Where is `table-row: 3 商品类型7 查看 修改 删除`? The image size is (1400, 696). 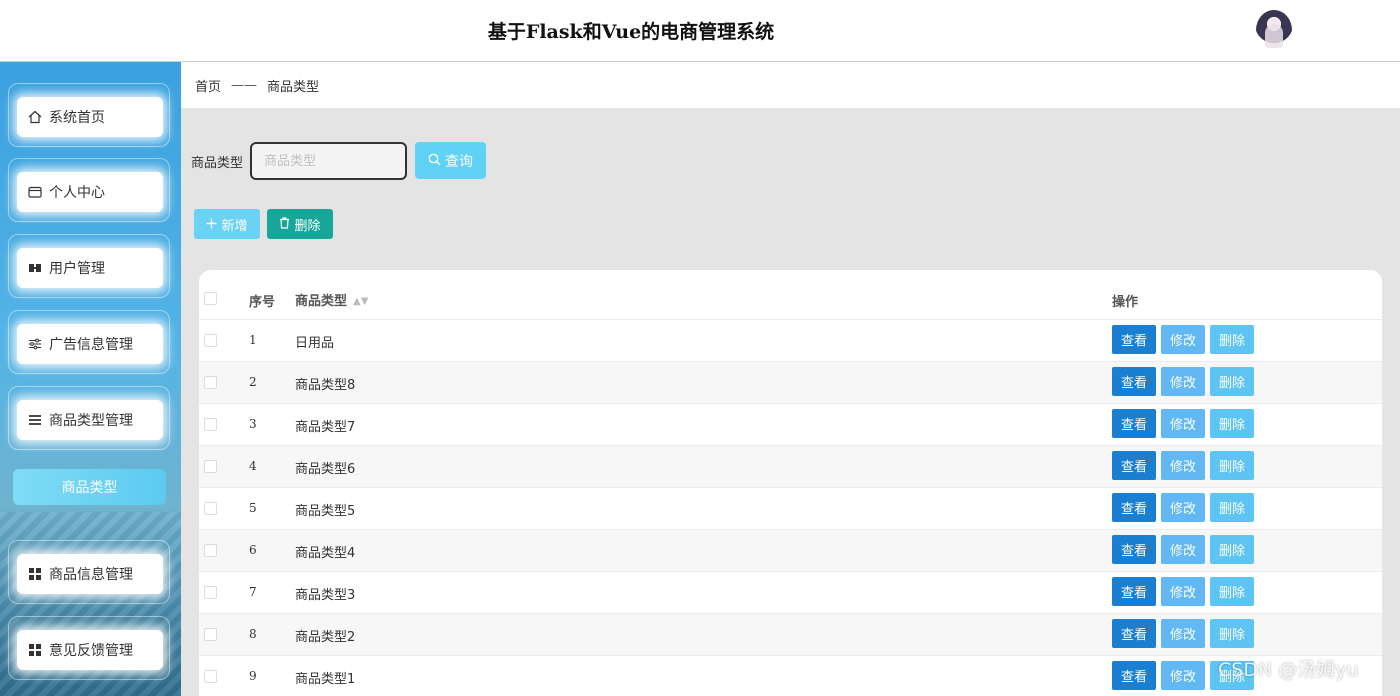
table-row: 3 商品类型7 查看 修改 删除 is located at coordinates (790, 425).